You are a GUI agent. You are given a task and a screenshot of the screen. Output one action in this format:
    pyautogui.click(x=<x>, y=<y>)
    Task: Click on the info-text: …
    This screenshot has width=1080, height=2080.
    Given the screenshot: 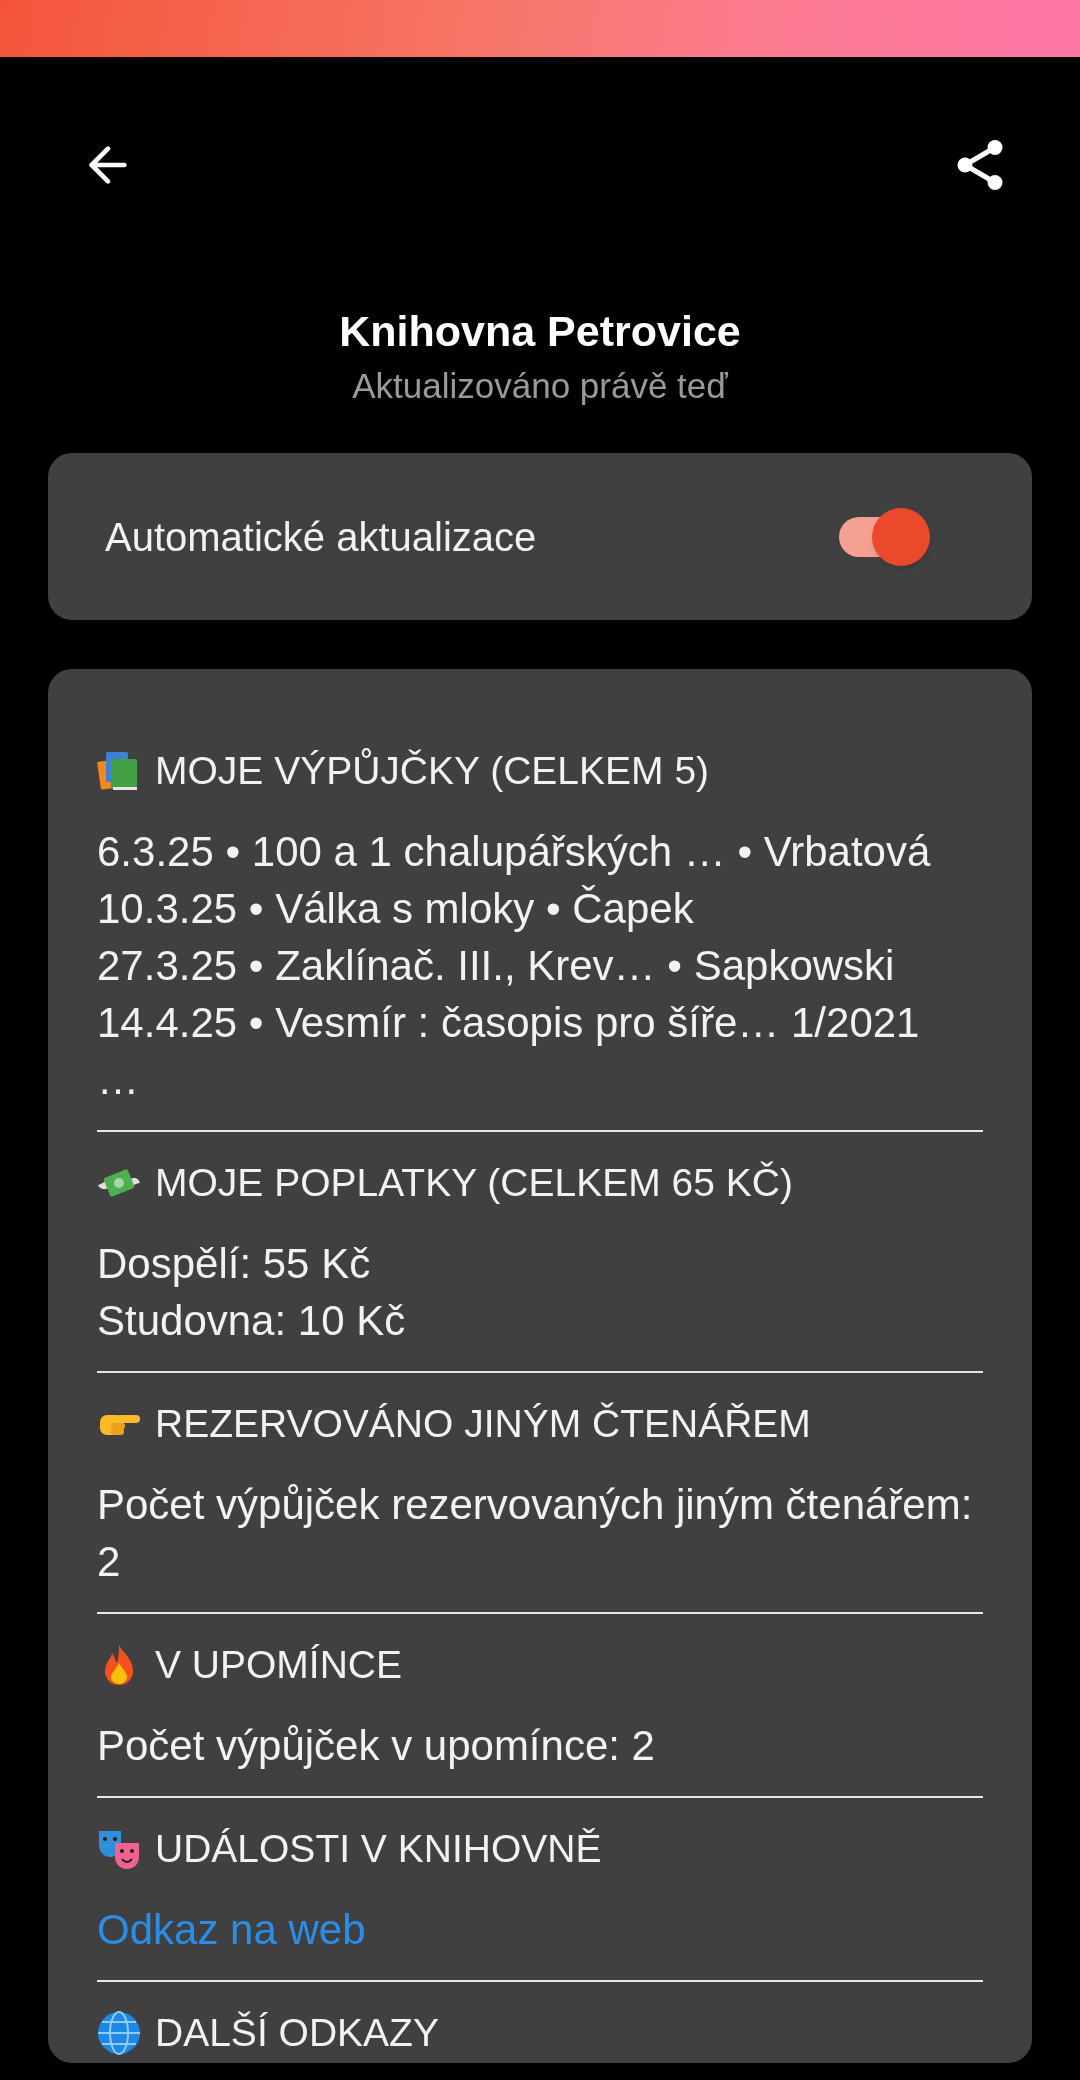 What is the action you would take?
    pyautogui.click(x=118, y=1080)
    